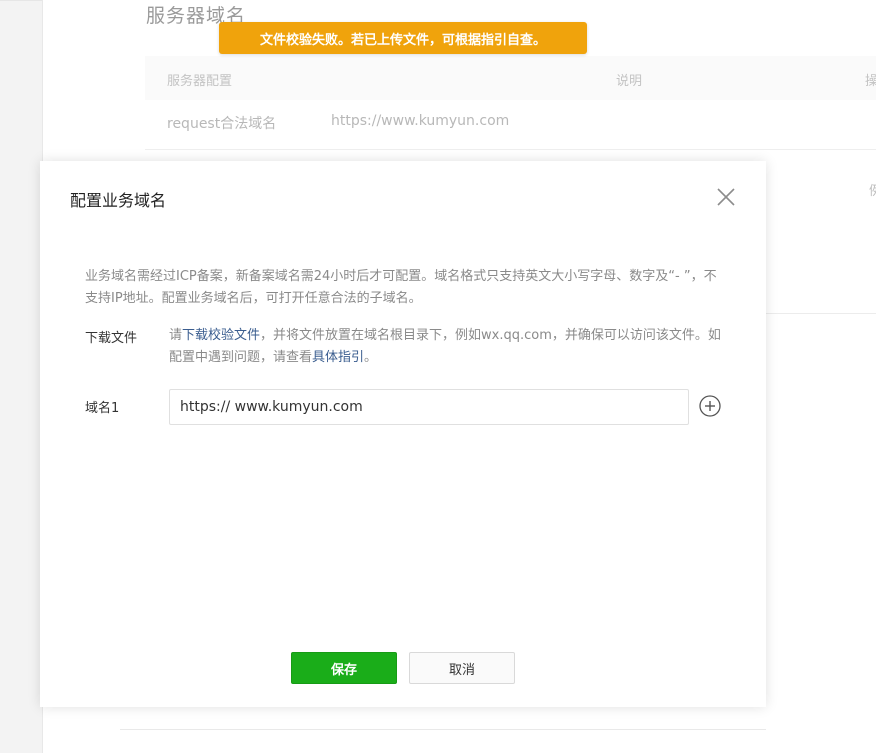  Describe the element at coordinates (176, 335) in the screenshot. I see `instruction-text: 请` at that location.